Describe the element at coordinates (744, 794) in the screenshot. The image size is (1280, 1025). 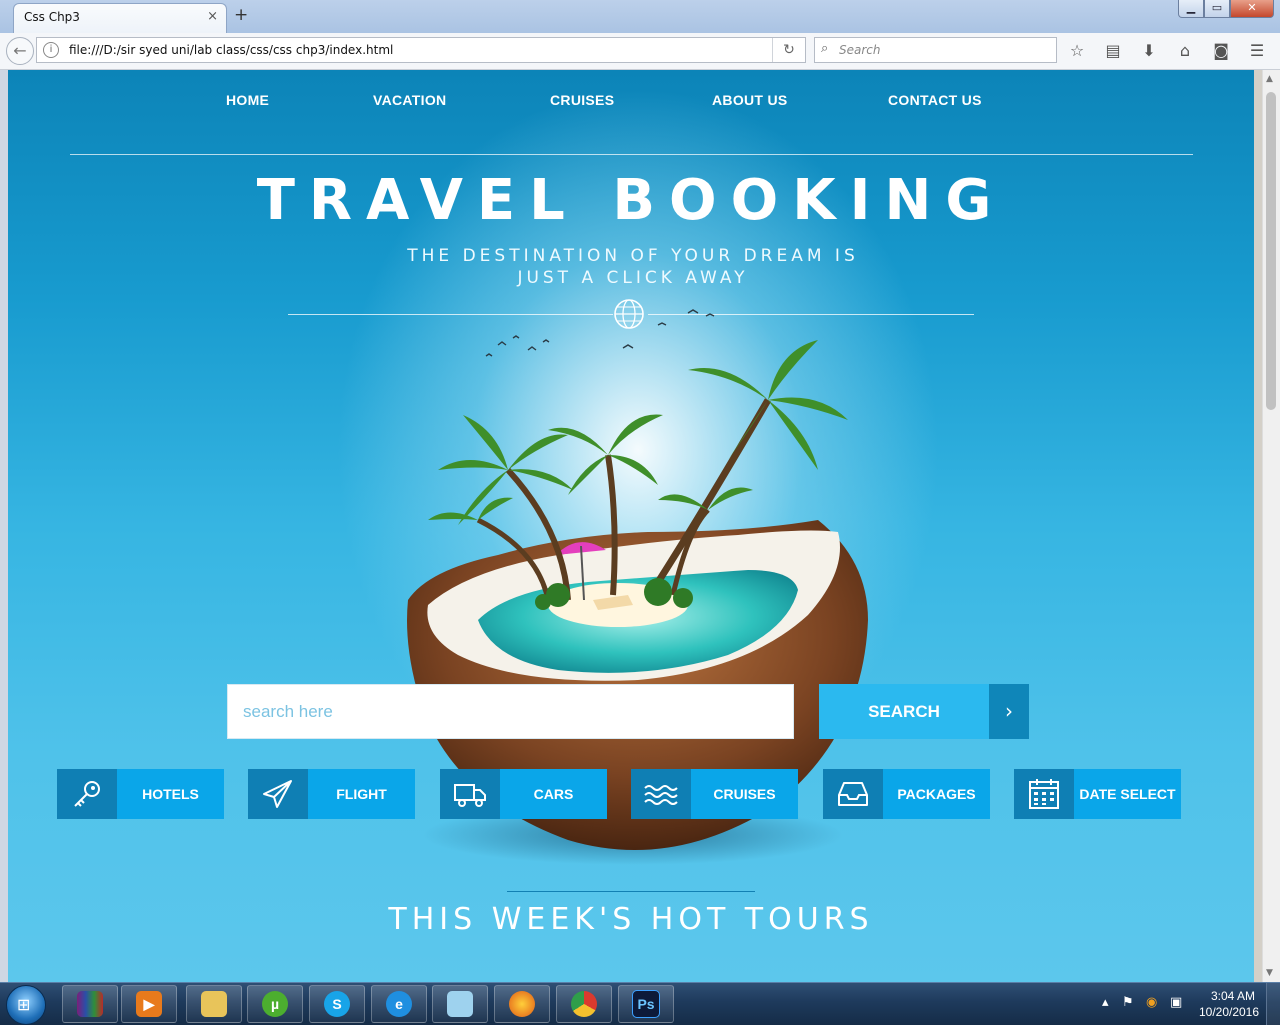
I see `category-cruises-label: CRUISES` at that location.